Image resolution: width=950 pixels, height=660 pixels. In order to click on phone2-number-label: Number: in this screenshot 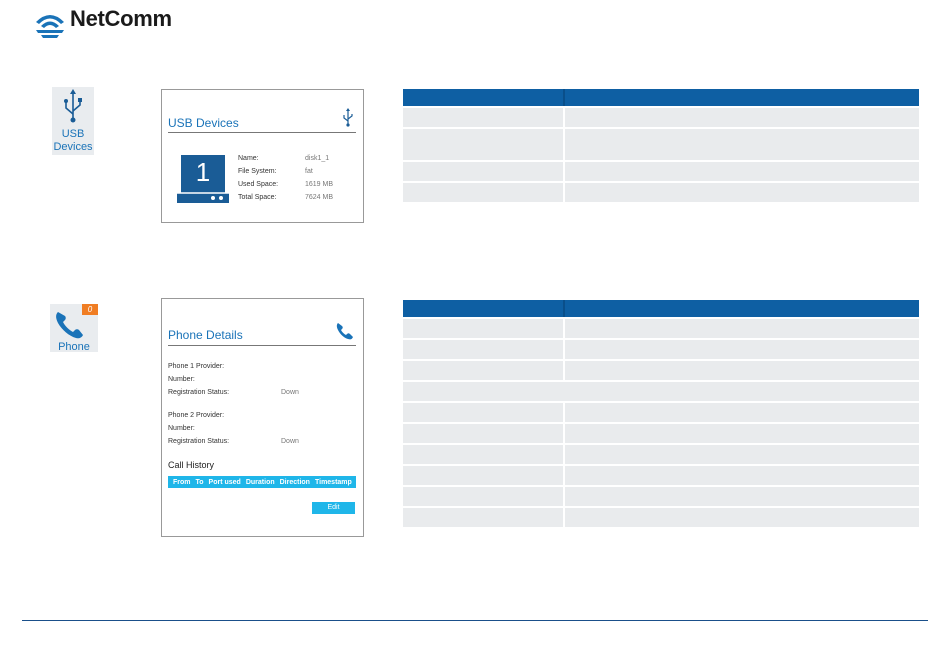, I will do `click(181, 428)`.